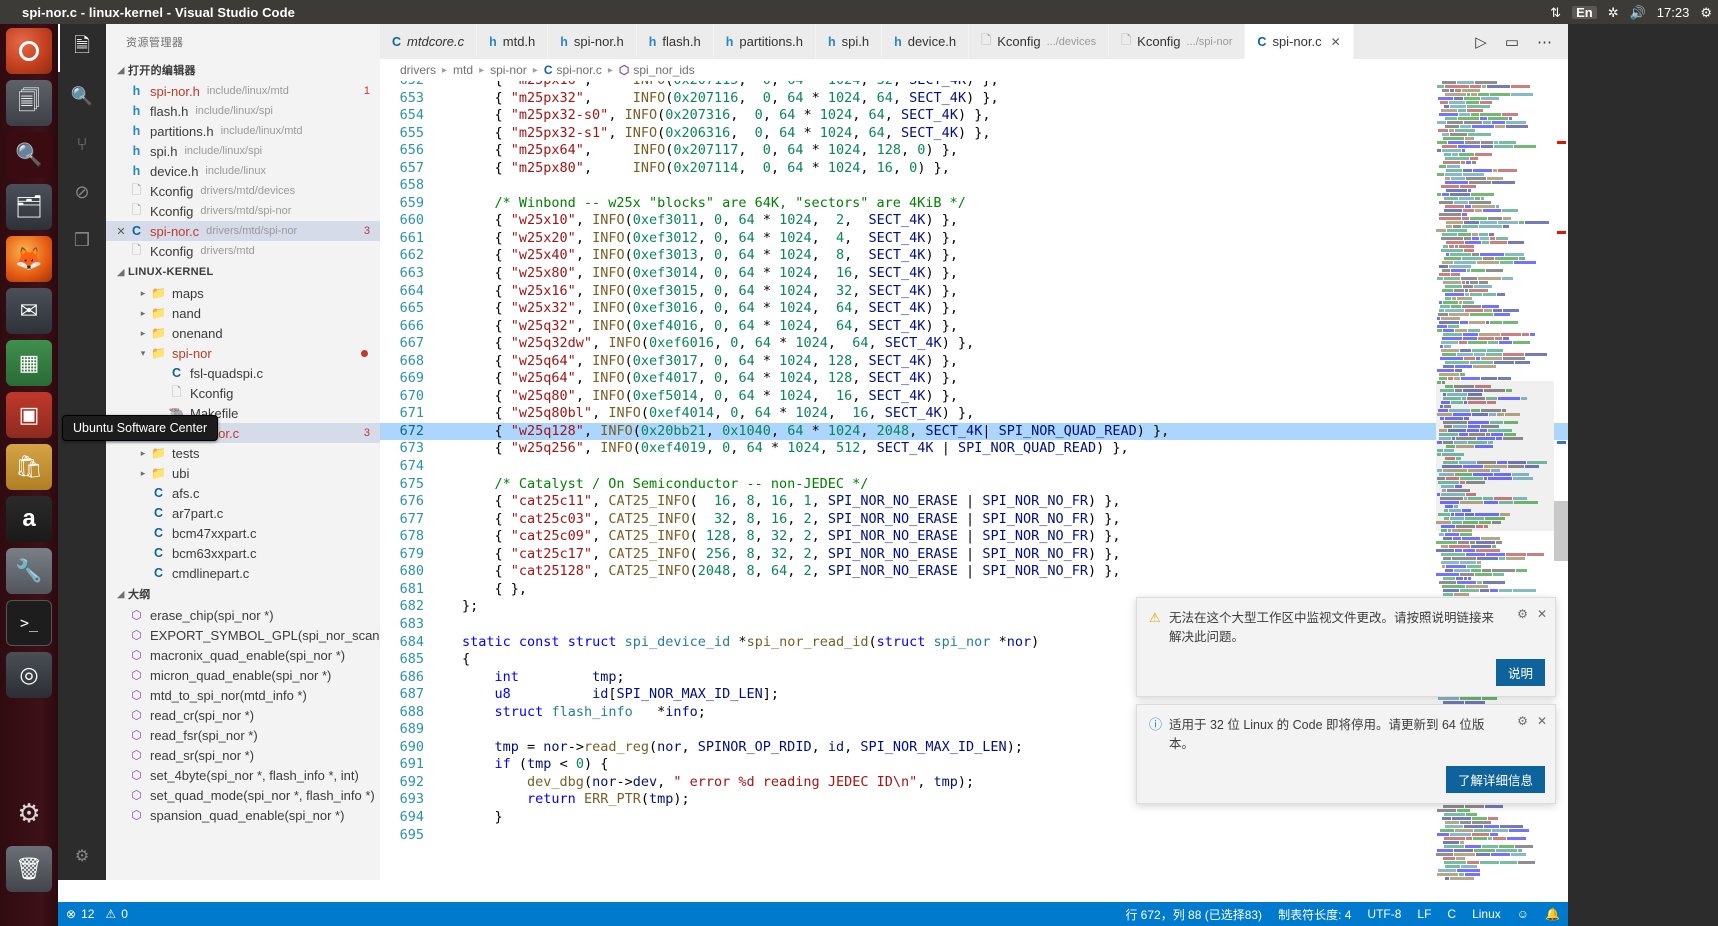  I want to click on code-line-681: 681 { },, so click(974, 590).